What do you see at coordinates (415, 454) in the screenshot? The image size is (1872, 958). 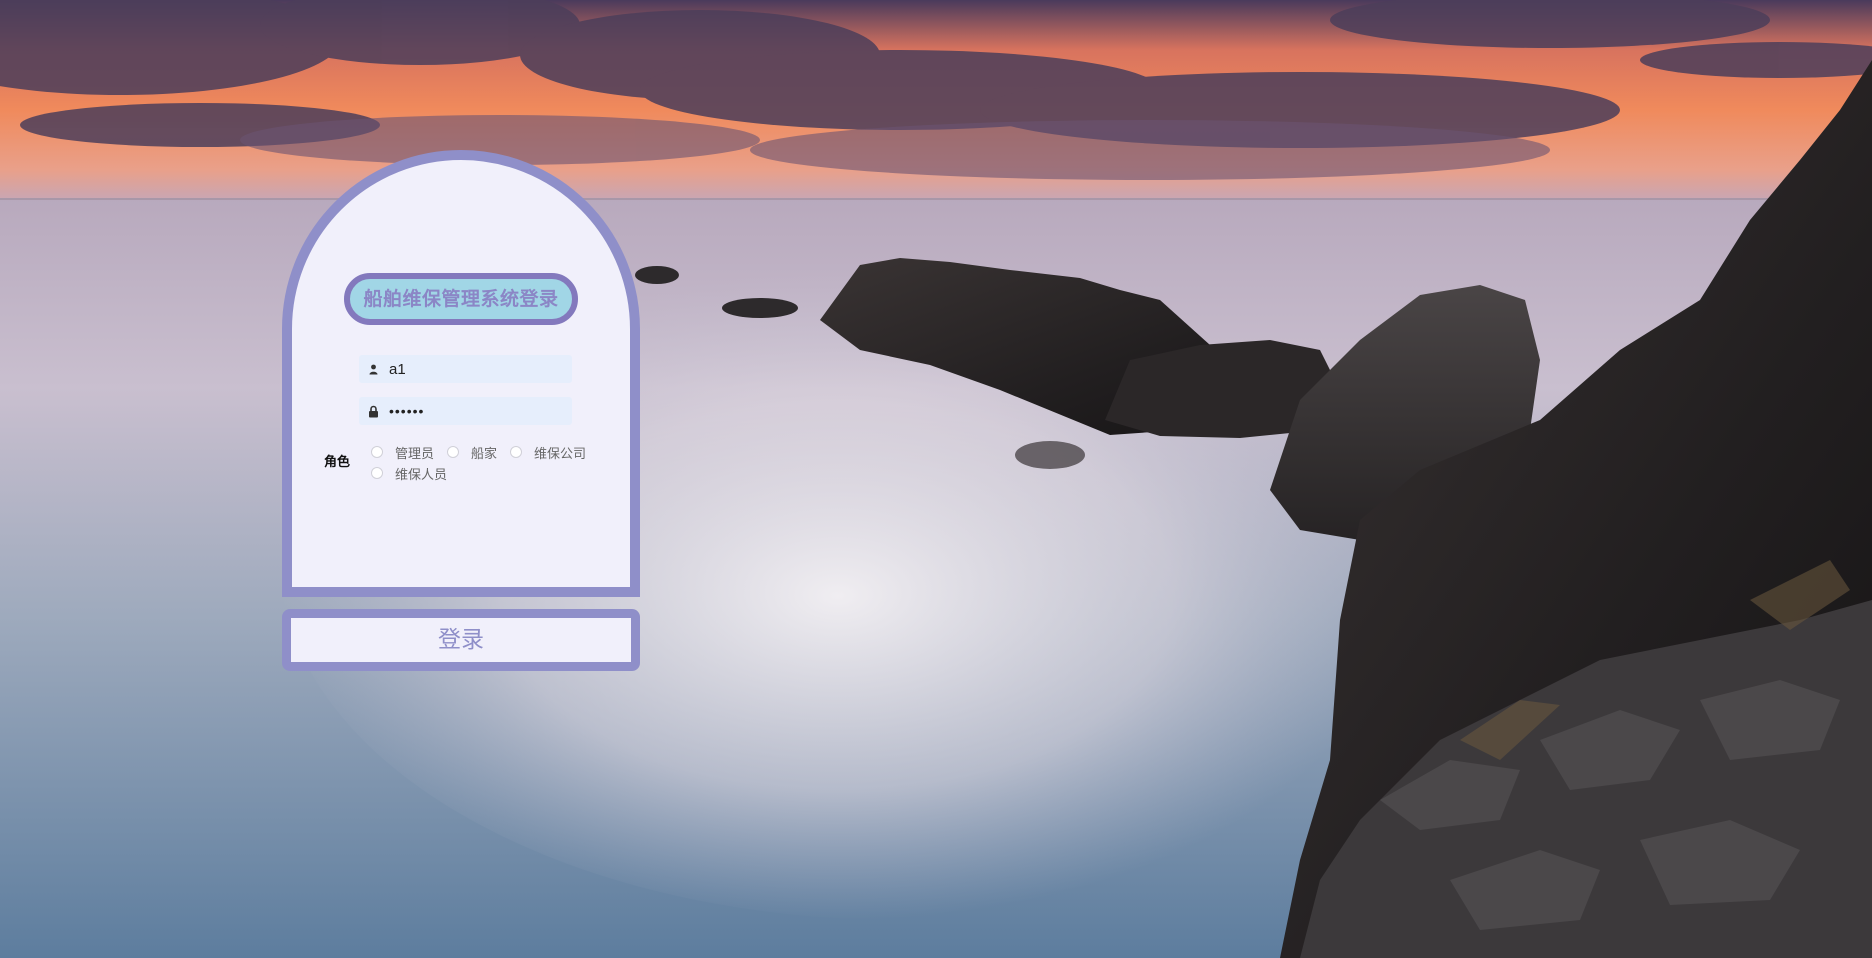 I see `role-option-label: 管理员` at bounding box center [415, 454].